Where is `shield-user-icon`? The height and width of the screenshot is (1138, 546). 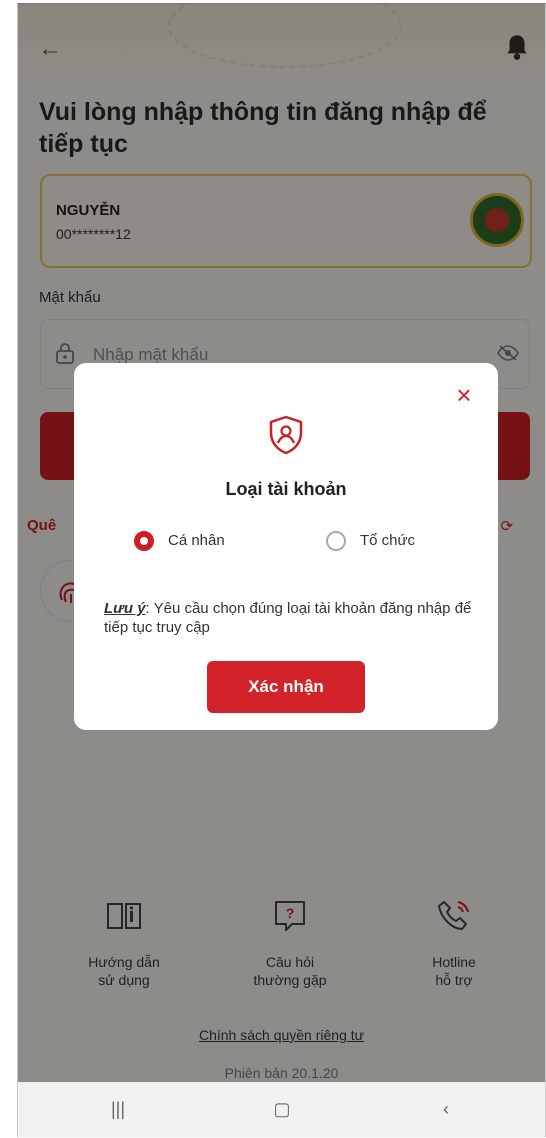 shield-user-icon is located at coordinates (286, 435).